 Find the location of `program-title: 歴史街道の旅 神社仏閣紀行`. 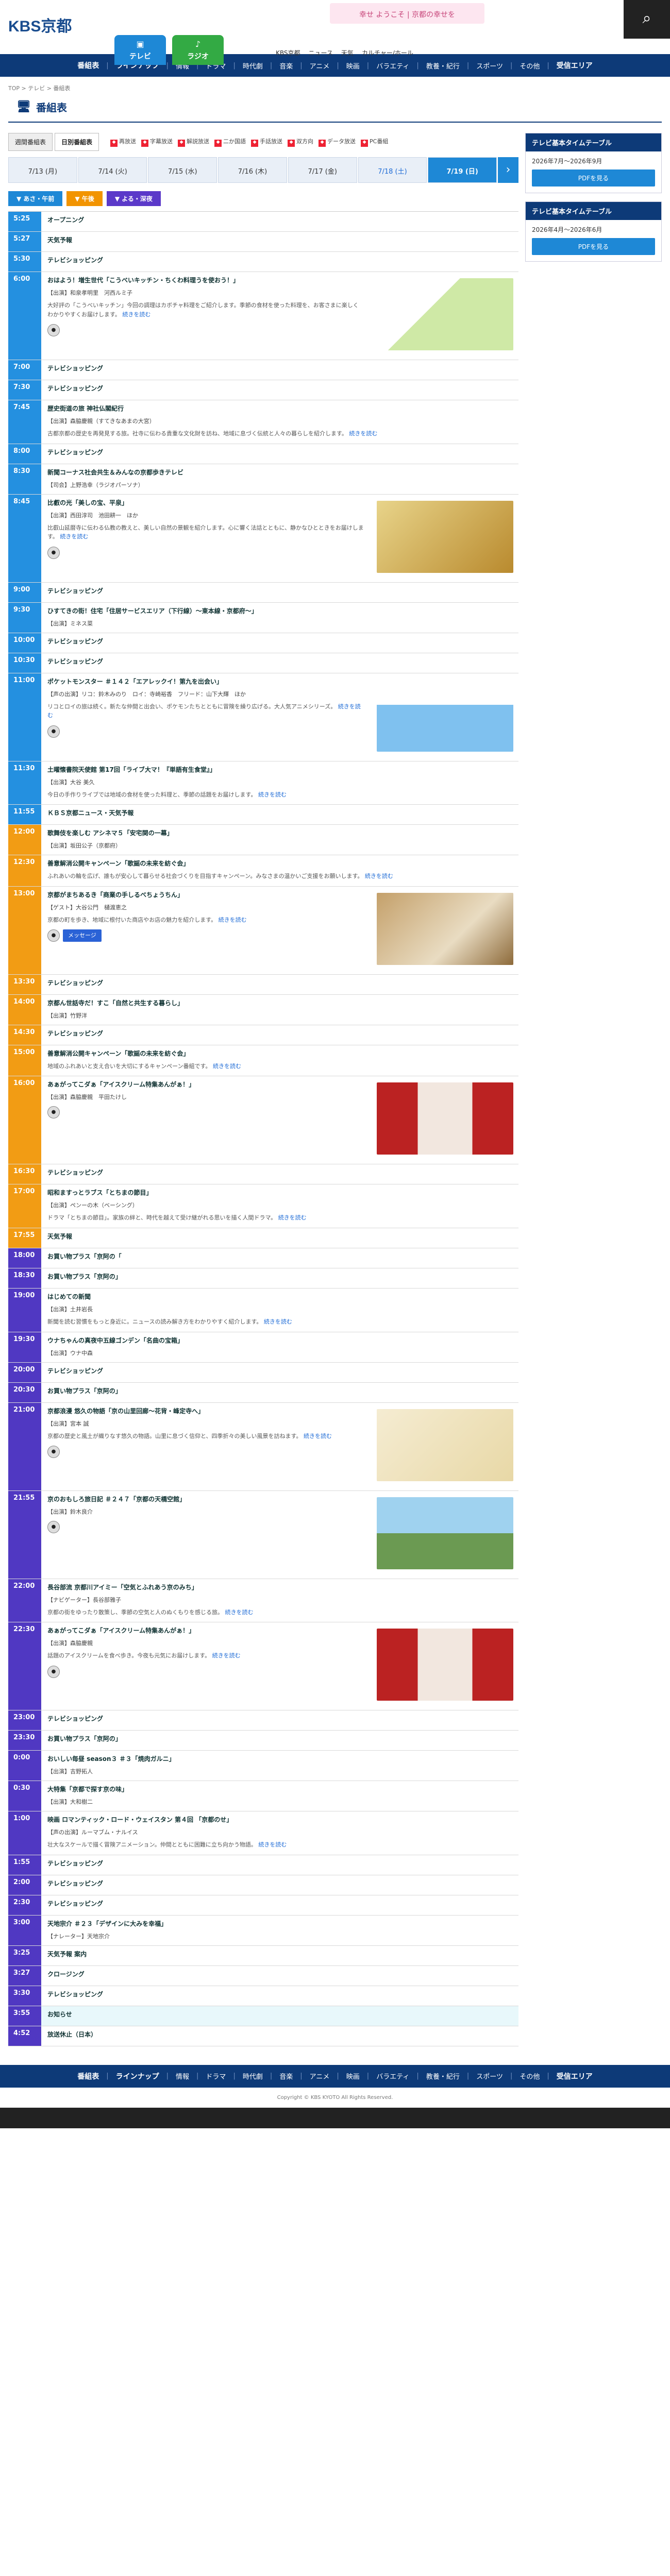

program-title: 歴史街道の旅 神社仏閣紀行 is located at coordinates (279, 408).